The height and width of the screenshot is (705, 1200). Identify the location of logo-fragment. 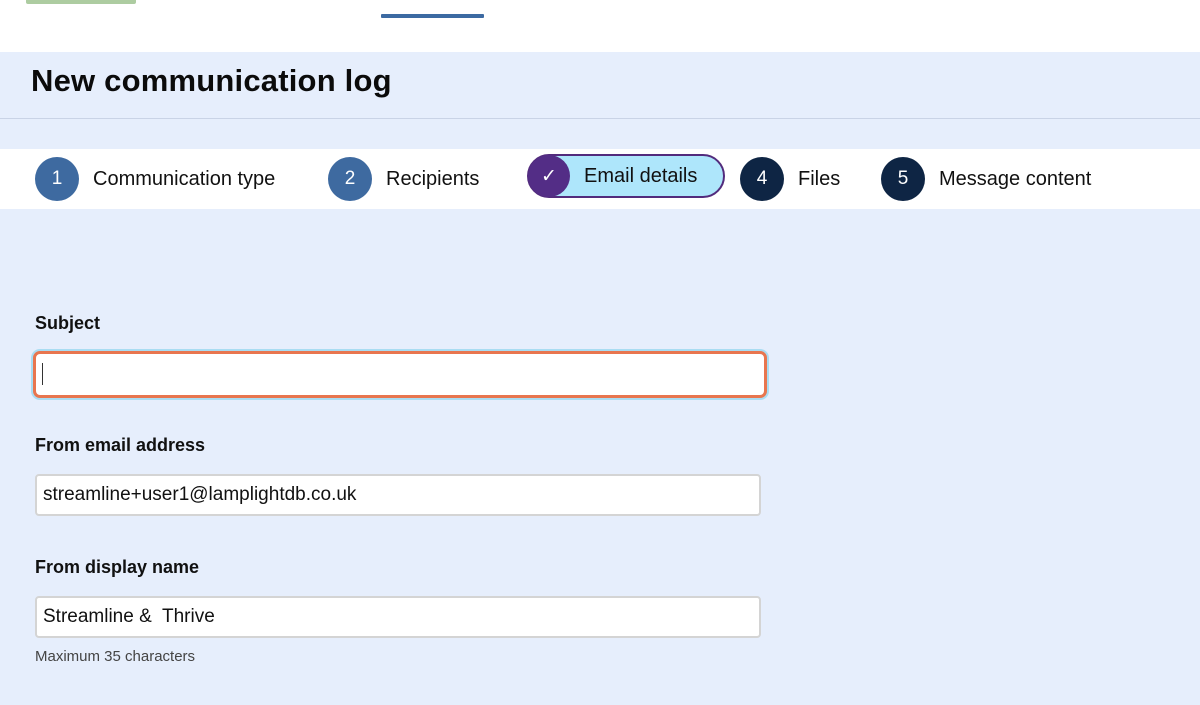
(81, 2).